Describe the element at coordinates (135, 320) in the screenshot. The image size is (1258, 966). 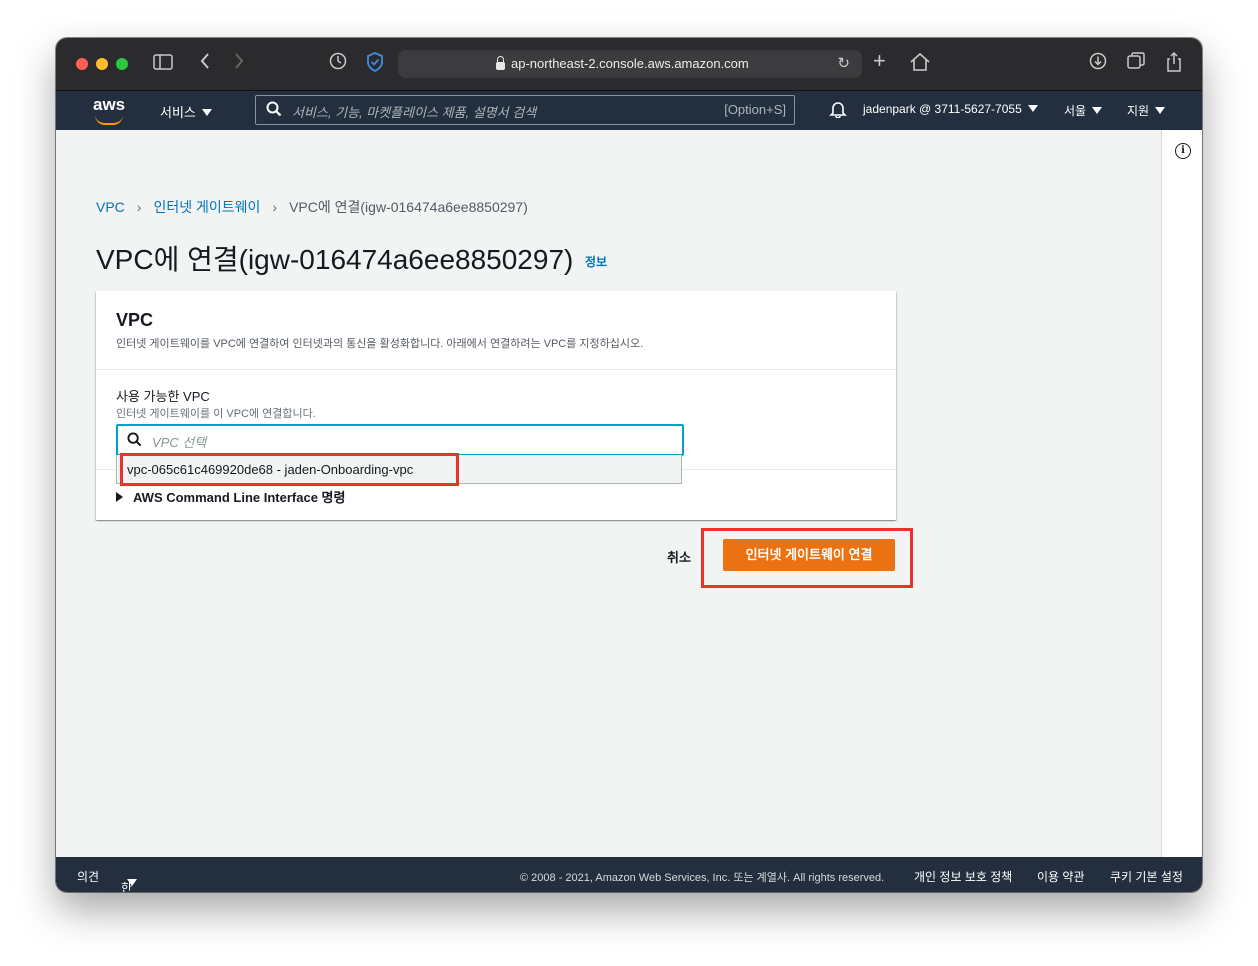
I see `panel-title: VPC` at that location.